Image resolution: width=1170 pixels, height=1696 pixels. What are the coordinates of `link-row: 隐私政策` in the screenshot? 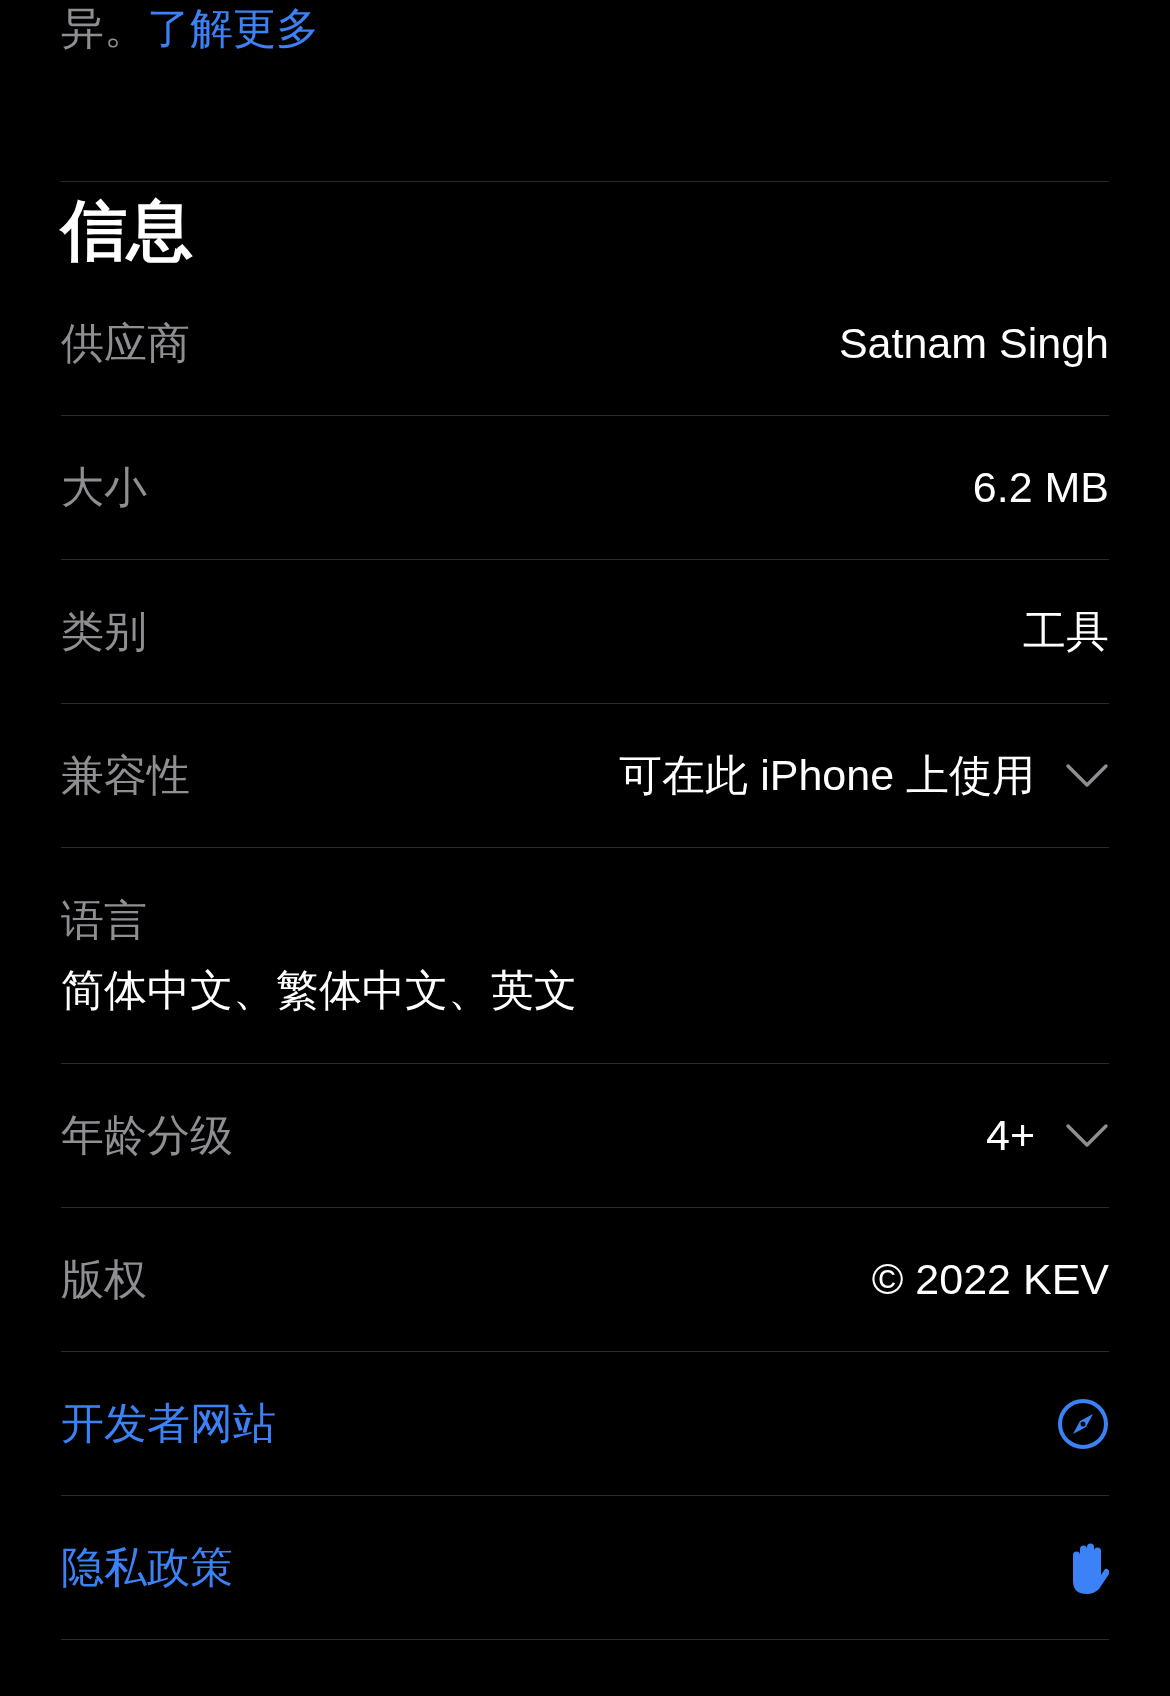 It's located at (585, 1568).